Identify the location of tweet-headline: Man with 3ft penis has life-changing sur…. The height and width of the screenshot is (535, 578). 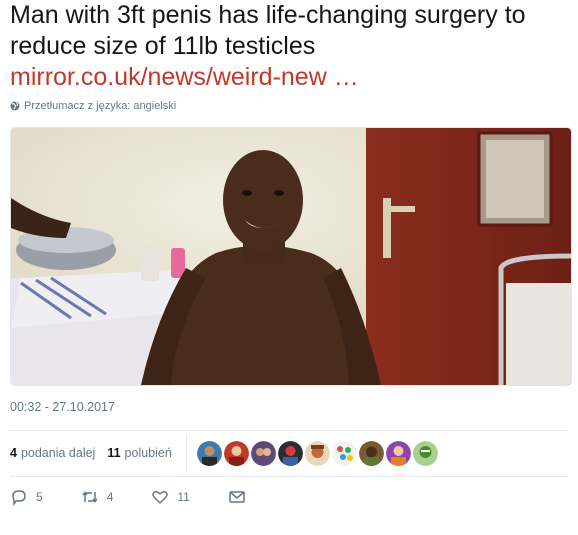
(268, 30).